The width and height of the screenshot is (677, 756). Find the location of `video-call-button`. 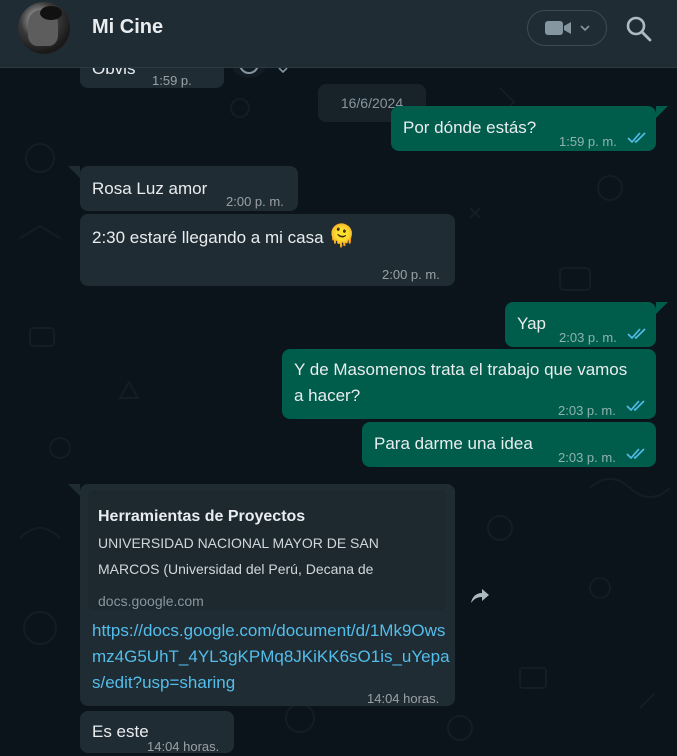

video-call-button is located at coordinates (567, 28).